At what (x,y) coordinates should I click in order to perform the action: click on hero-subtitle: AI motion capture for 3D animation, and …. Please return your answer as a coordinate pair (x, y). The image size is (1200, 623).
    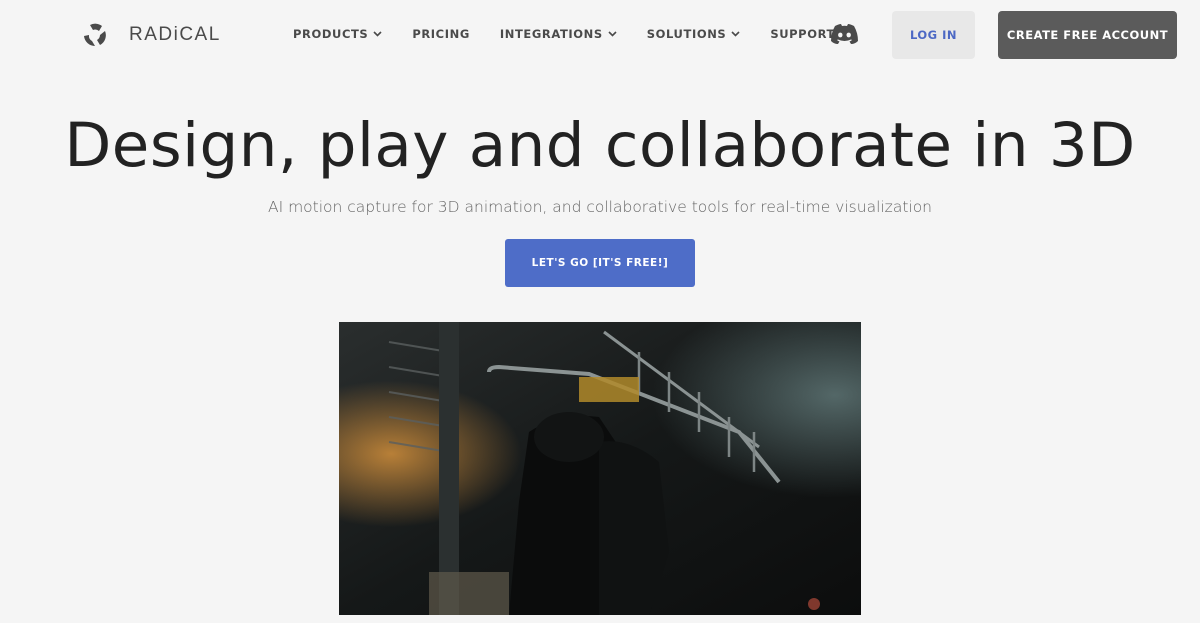
    Looking at the image, I should click on (600, 207).